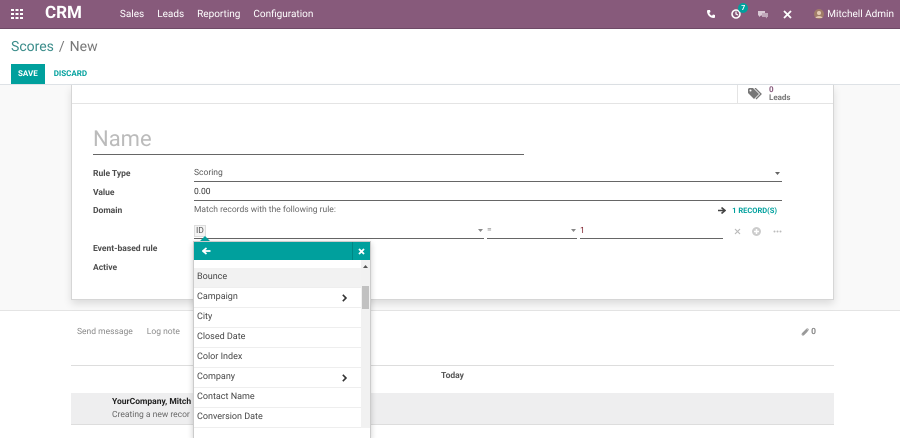  Describe the element at coordinates (361, 251) in the screenshot. I see `close-icon` at that location.